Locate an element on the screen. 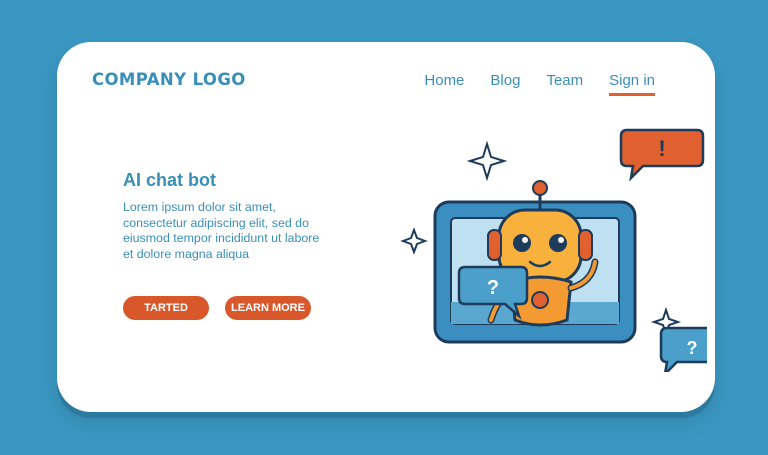 This screenshot has height=455, width=768. alert-bubble-text: ! is located at coordinates (661, 148).